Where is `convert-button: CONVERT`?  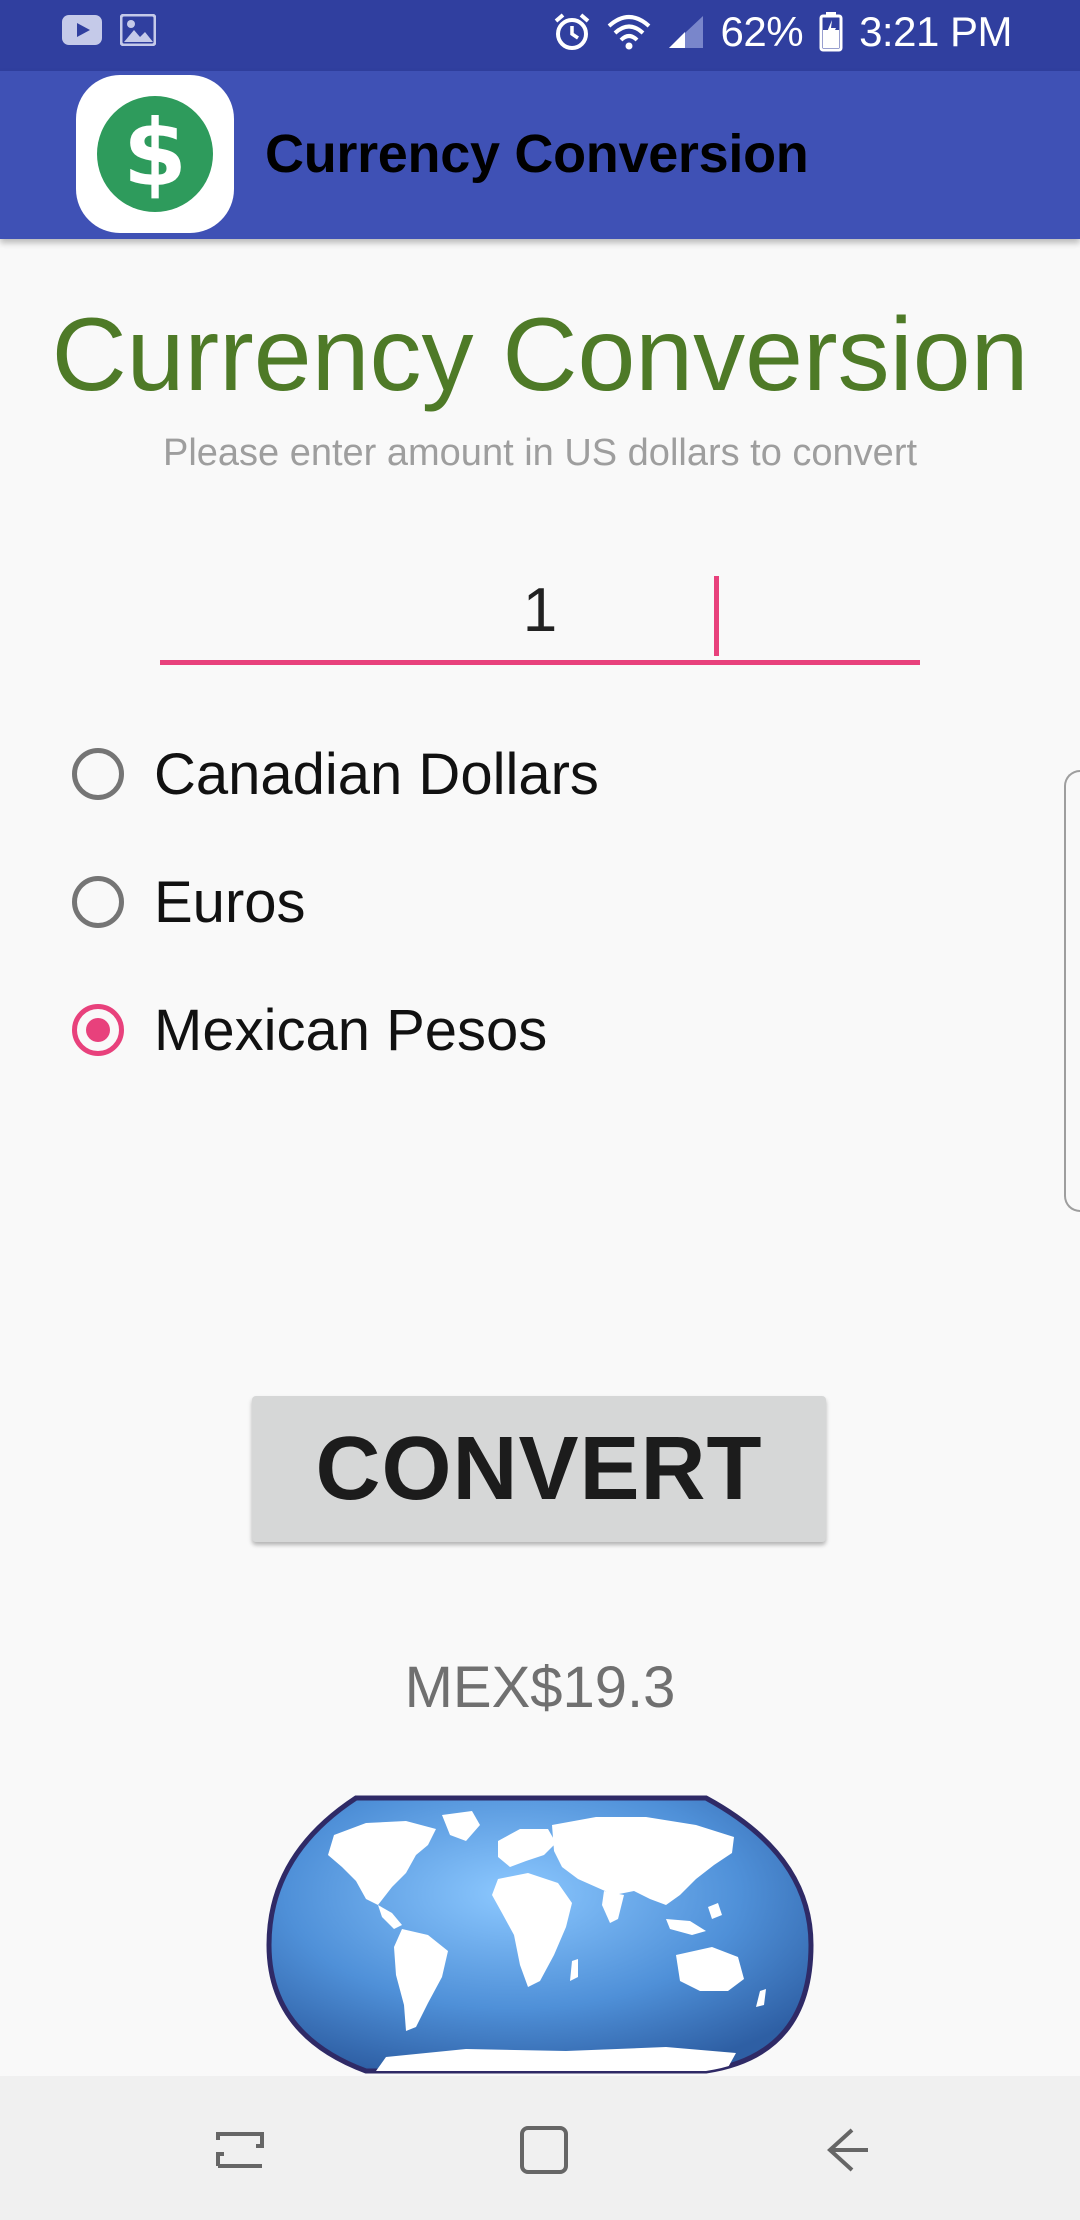 convert-button: CONVERT is located at coordinates (539, 1469).